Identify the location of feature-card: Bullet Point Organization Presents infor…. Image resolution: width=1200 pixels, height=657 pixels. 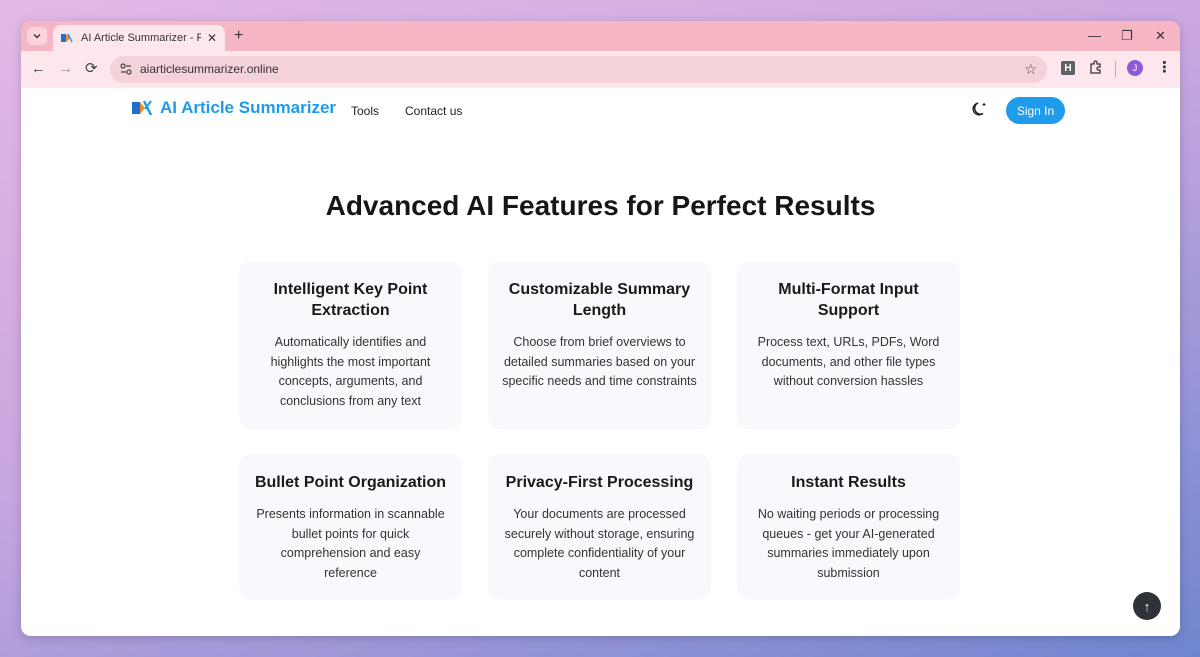
(350, 526).